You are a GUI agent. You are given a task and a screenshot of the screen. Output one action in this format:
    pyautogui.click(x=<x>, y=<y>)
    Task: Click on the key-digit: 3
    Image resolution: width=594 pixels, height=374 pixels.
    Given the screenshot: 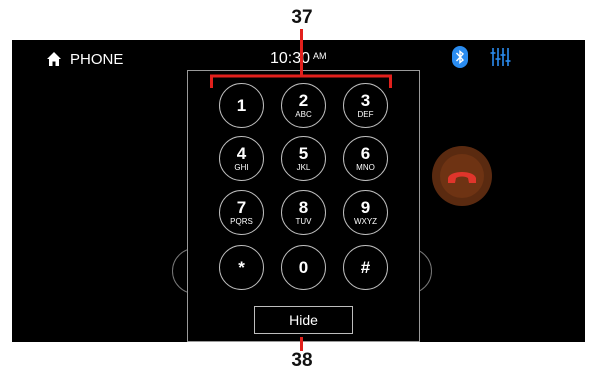 What is the action you would take?
    pyautogui.click(x=365, y=100)
    